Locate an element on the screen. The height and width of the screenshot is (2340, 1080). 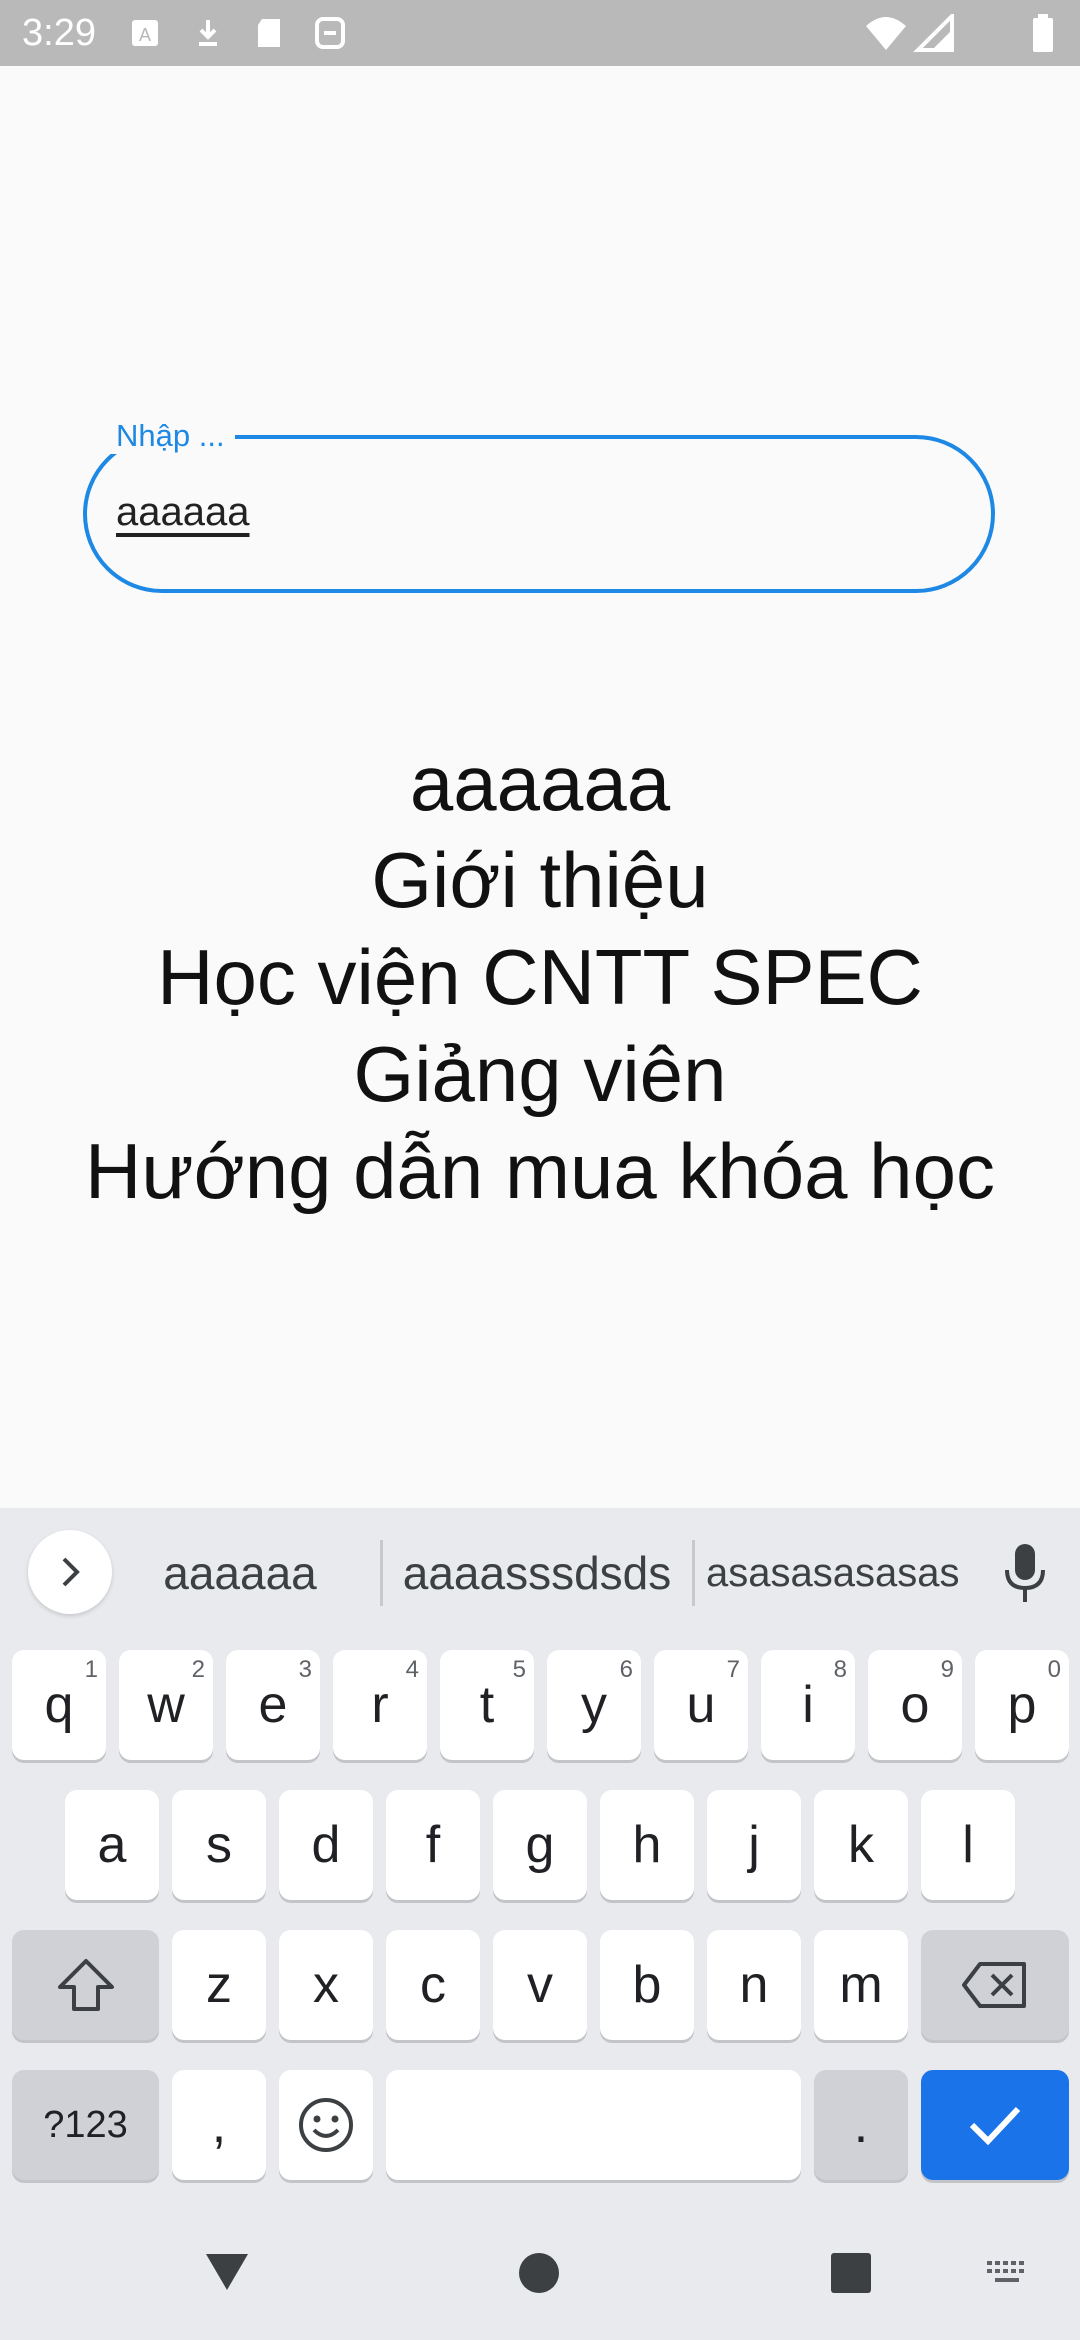
key-g: g is located at coordinates (540, 1845).